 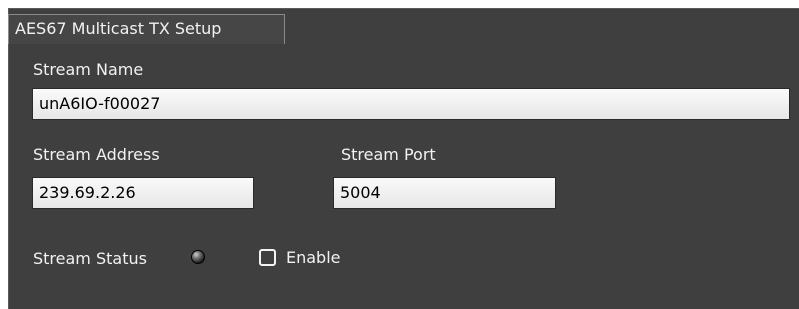 I want to click on stream-name-input: unA6IO-f00027, so click(x=411, y=104).